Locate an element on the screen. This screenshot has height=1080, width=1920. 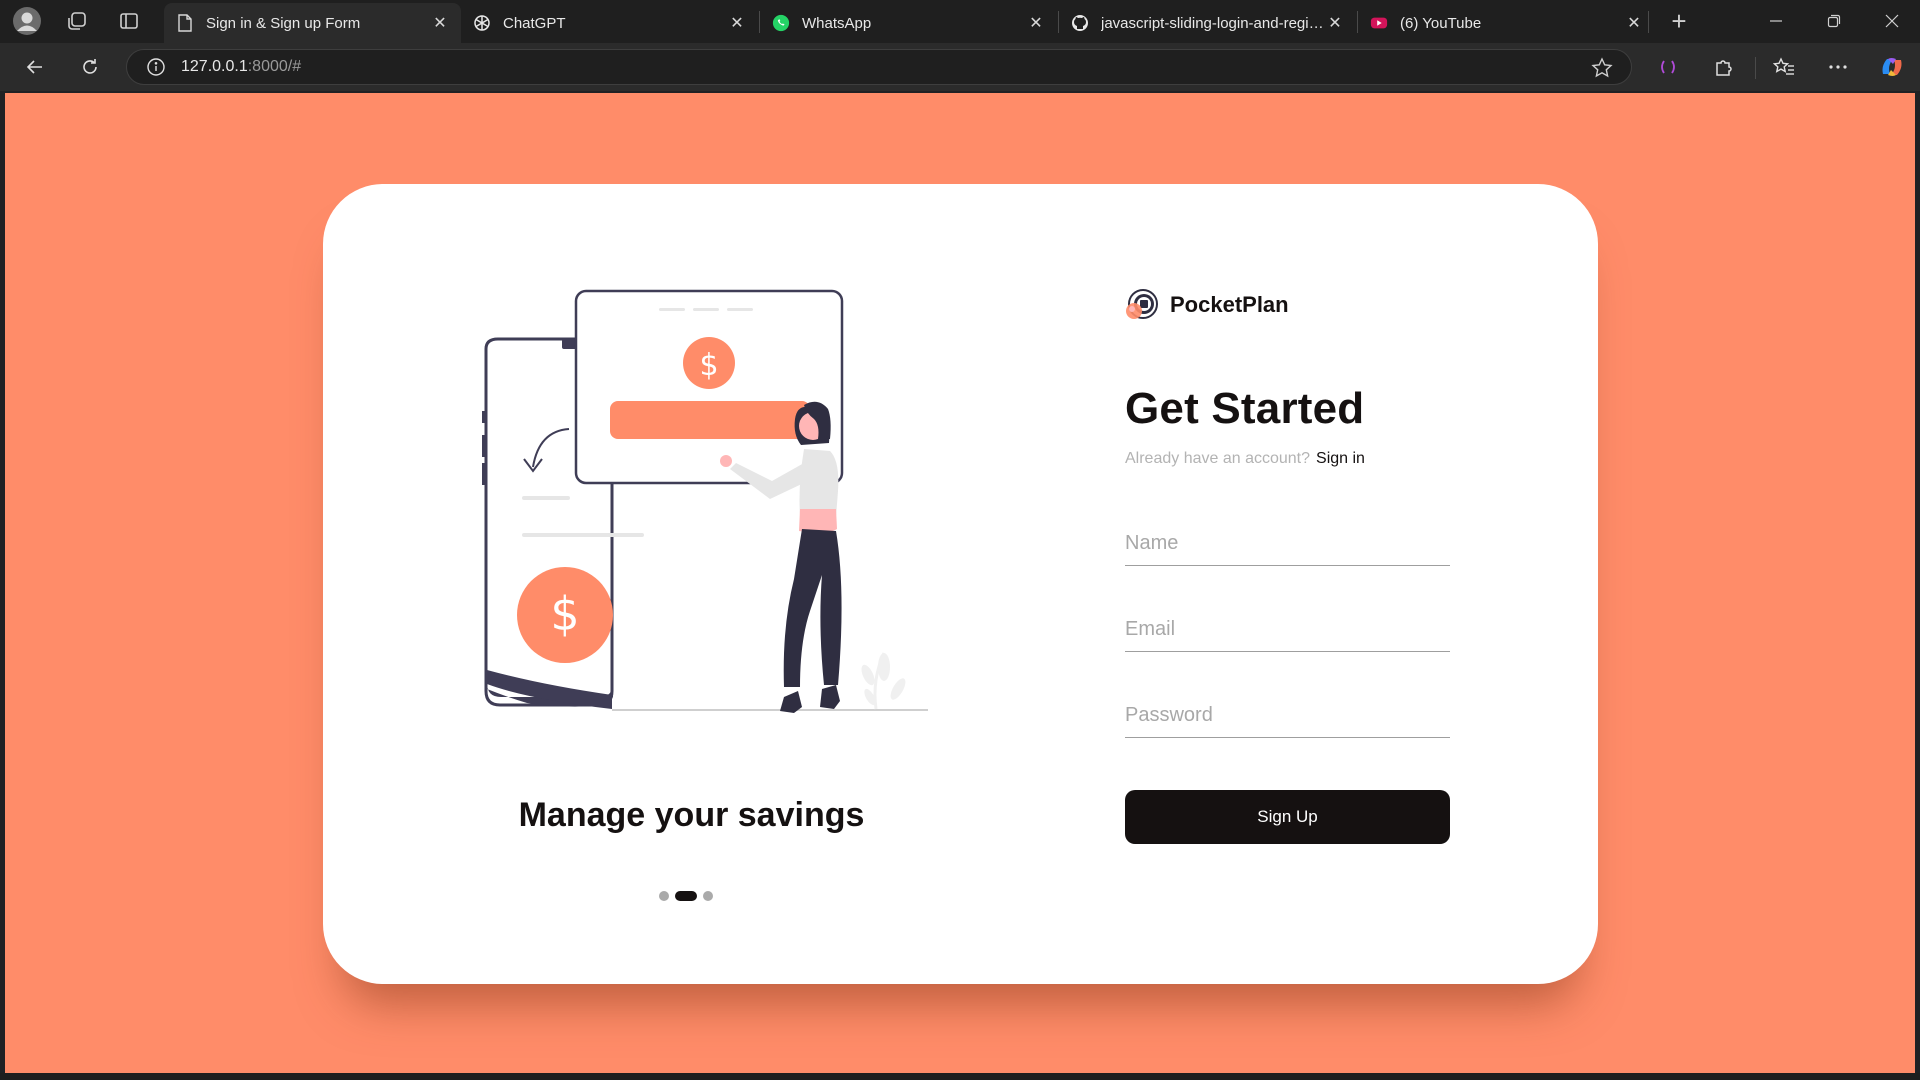
name-input is located at coordinates (1287, 544).